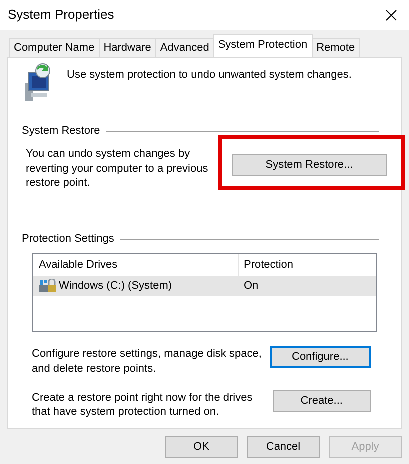  Describe the element at coordinates (283, 447) in the screenshot. I see `dialog-button: Cancel` at that location.